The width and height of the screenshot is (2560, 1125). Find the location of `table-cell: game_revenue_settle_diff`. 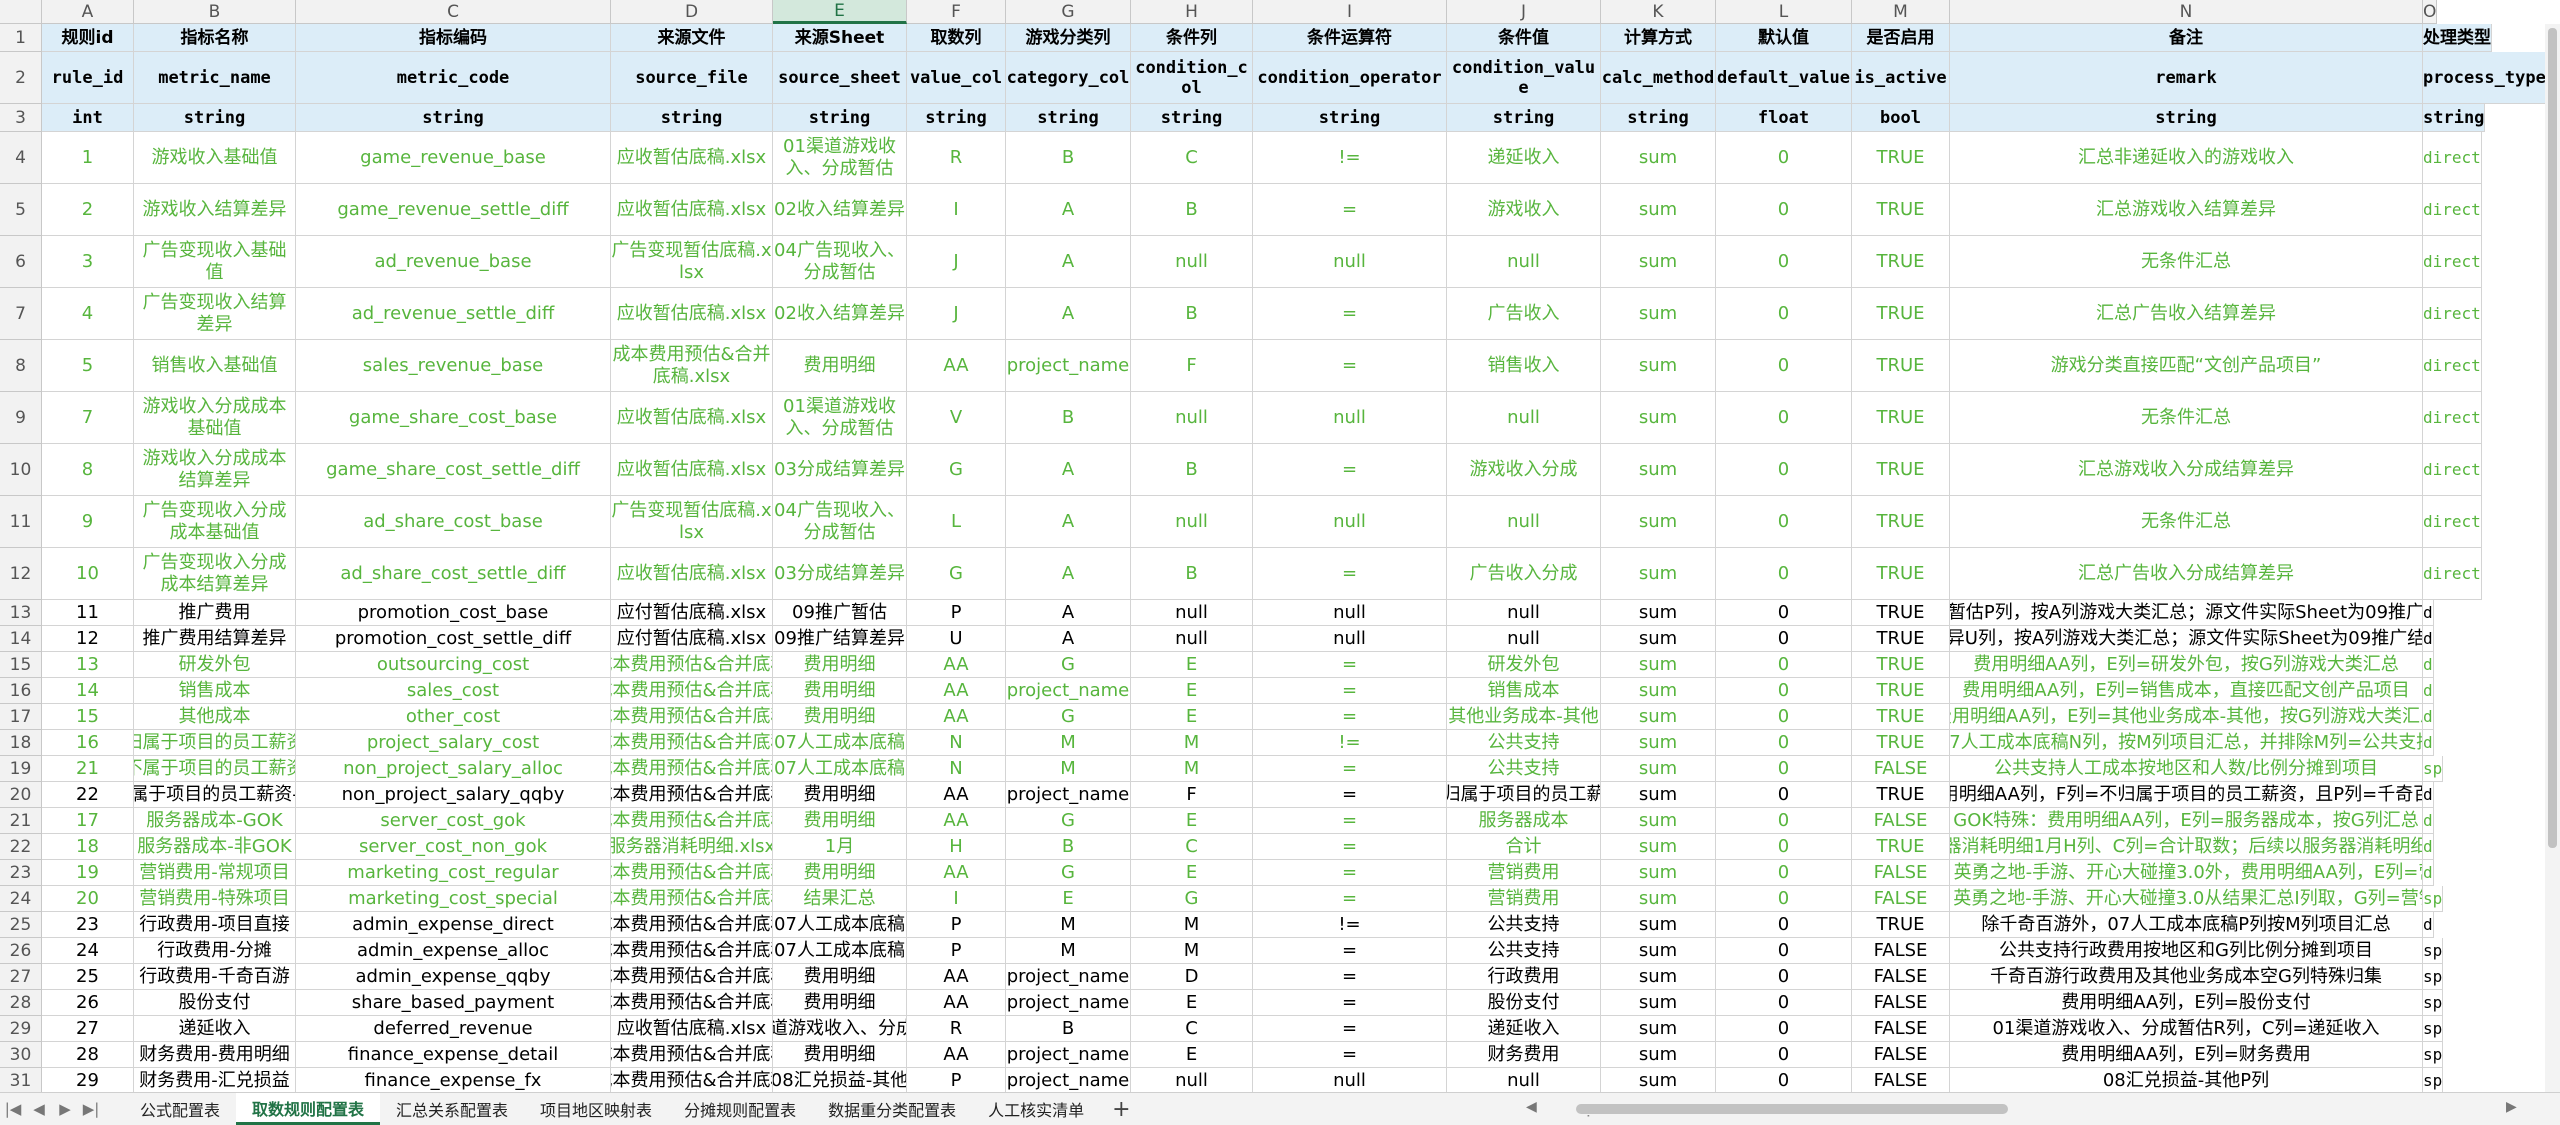

table-cell: game_revenue_settle_diff is located at coordinates (453, 210).